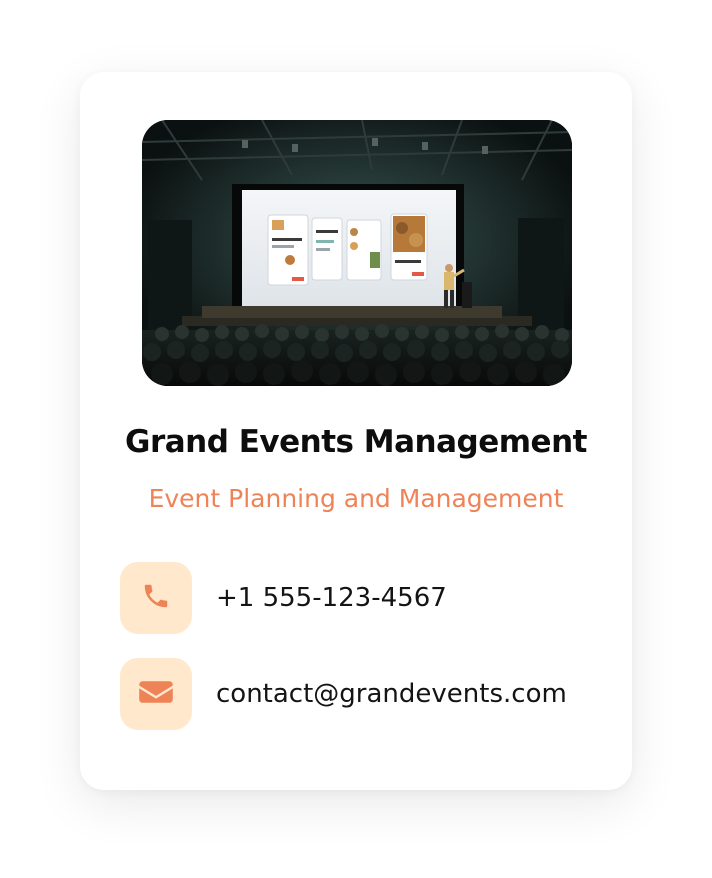 The image size is (712, 878). I want to click on company-tagline: Event Planning and Management, so click(356, 498).